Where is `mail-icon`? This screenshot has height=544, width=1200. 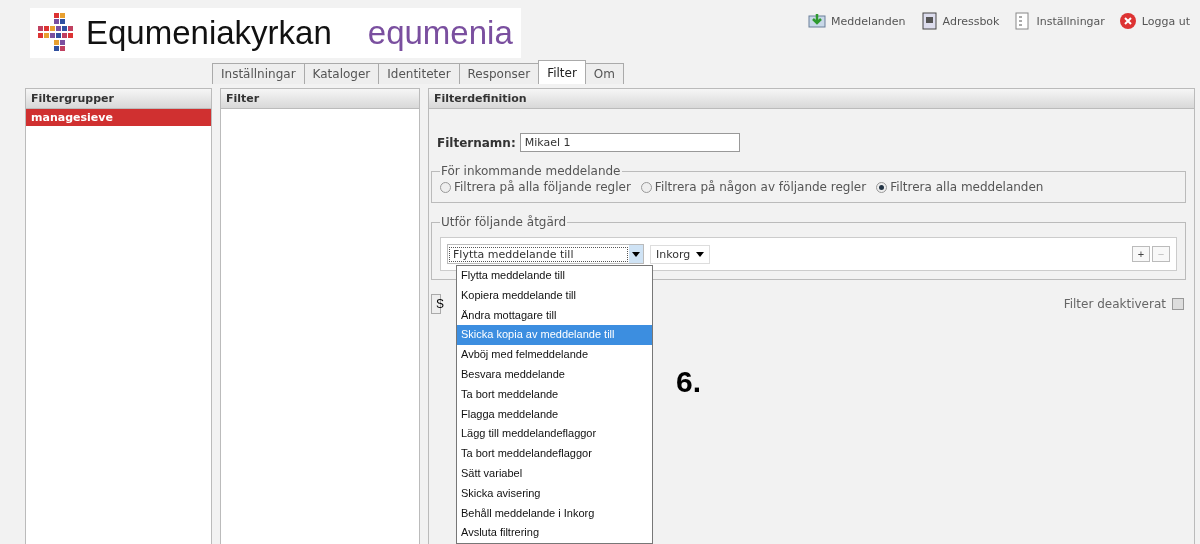 mail-icon is located at coordinates (817, 21).